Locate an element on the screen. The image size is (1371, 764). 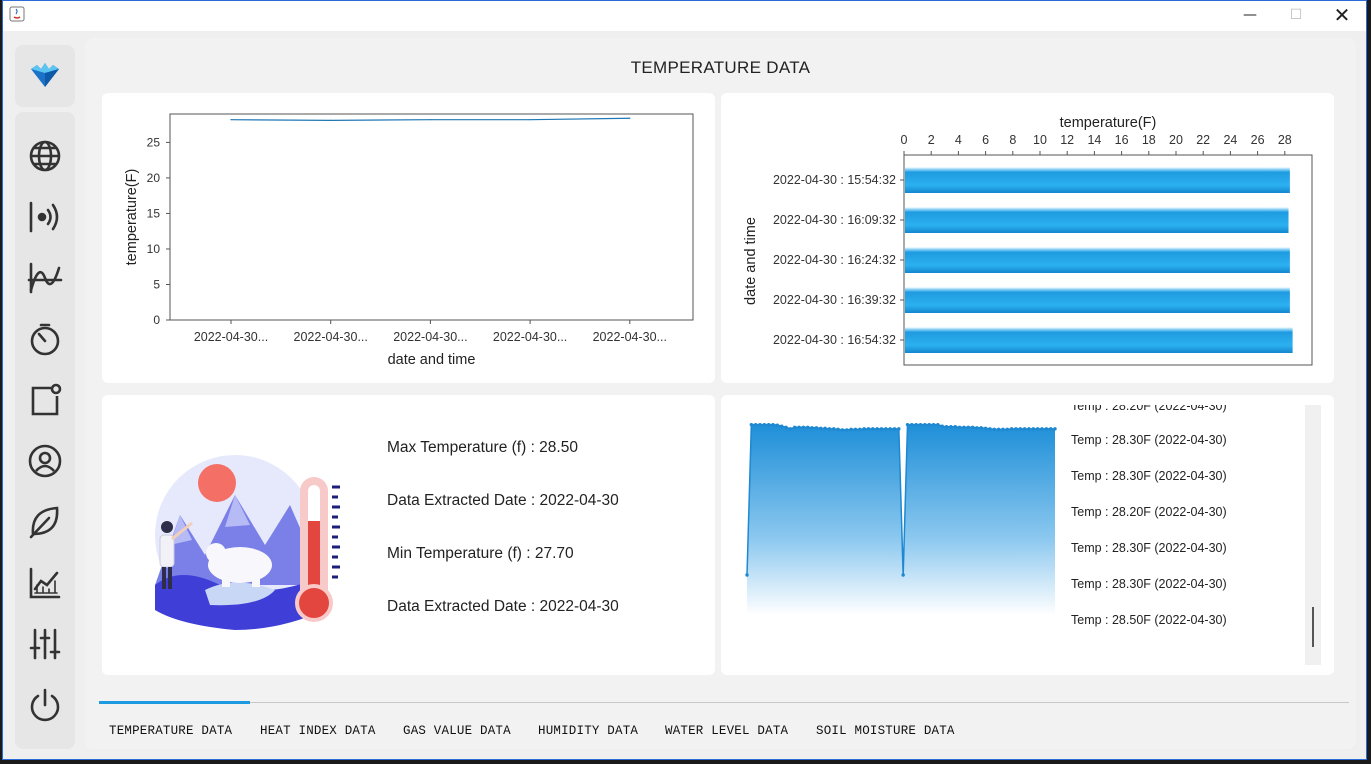
y-tick-label: 2022-04-30 : 16:09:32 is located at coordinates (834, 220).